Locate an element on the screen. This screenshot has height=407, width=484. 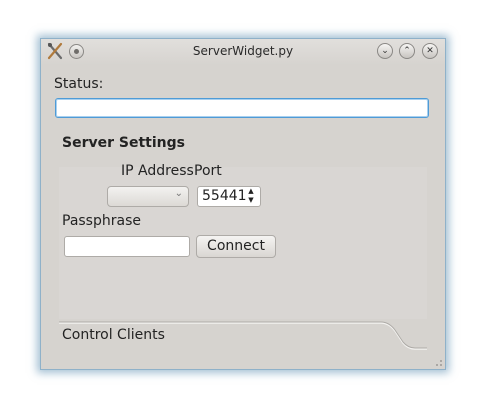
passphrase-input is located at coordinates (127, 246).